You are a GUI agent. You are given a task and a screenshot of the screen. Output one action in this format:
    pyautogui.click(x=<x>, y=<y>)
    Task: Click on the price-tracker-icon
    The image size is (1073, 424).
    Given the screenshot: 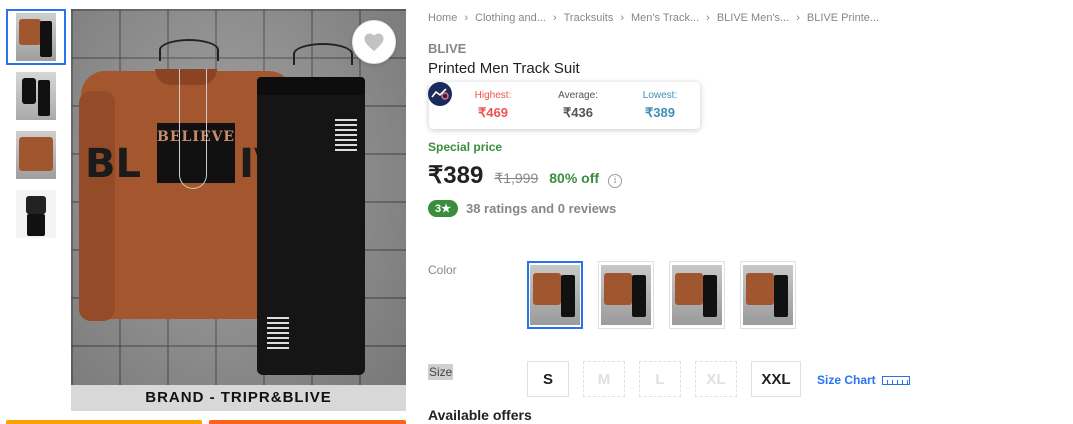 What is the action you would take?
    pyautogui.click(x=440, y=94)
    